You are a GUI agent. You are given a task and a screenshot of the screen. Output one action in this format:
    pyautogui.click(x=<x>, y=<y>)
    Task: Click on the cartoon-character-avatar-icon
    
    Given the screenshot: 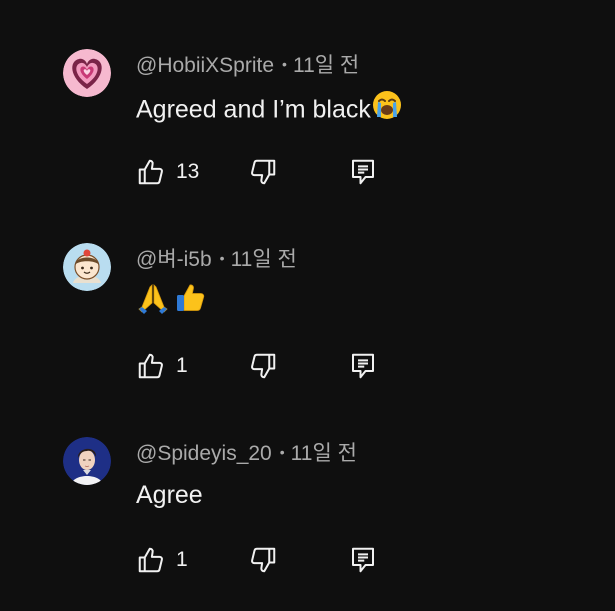 What is the action you would take?
    pyautogui.click(x=87, y=267)
    